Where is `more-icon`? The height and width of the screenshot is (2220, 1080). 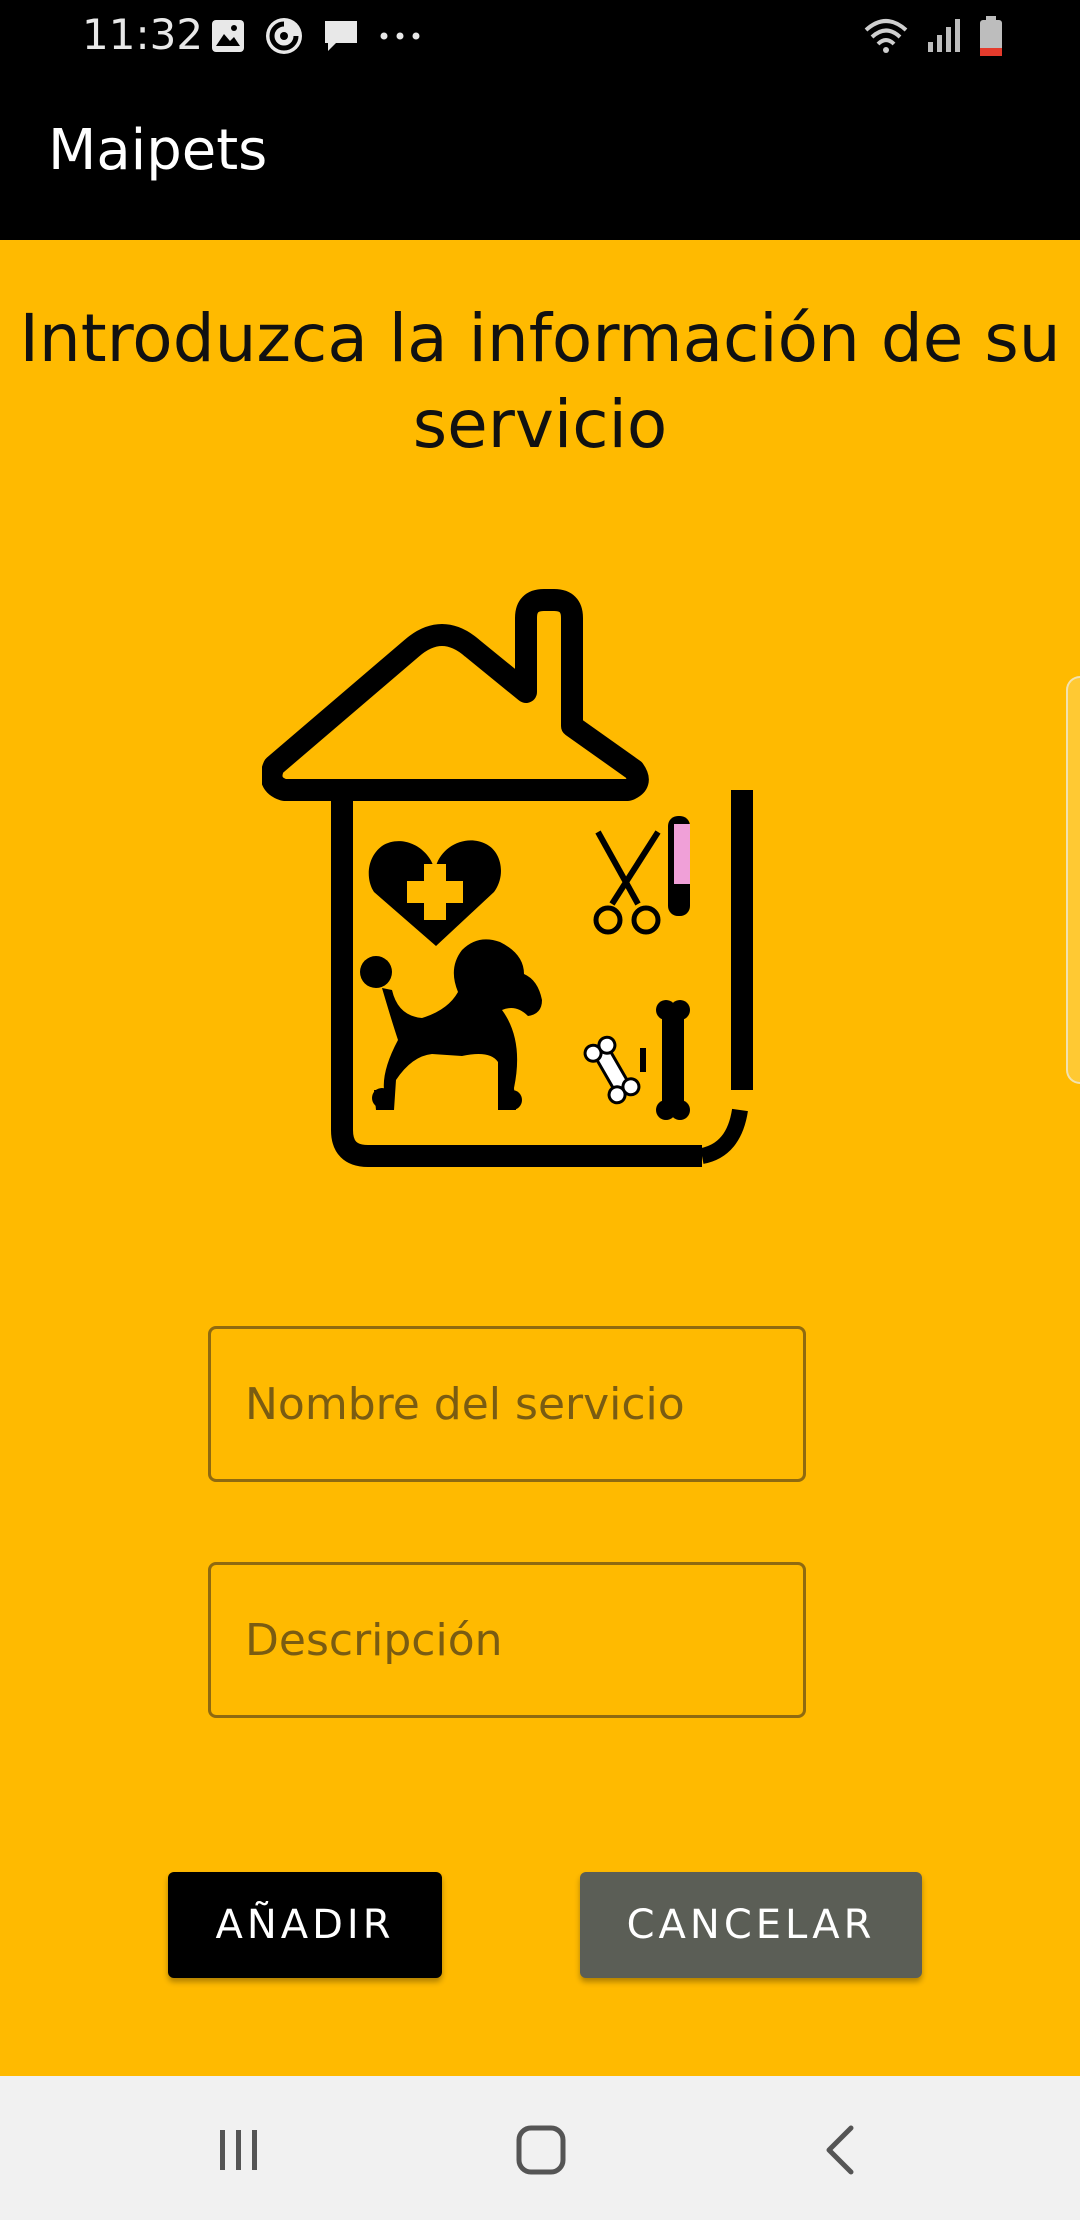
more-icon is located at coordinates (400, 36).